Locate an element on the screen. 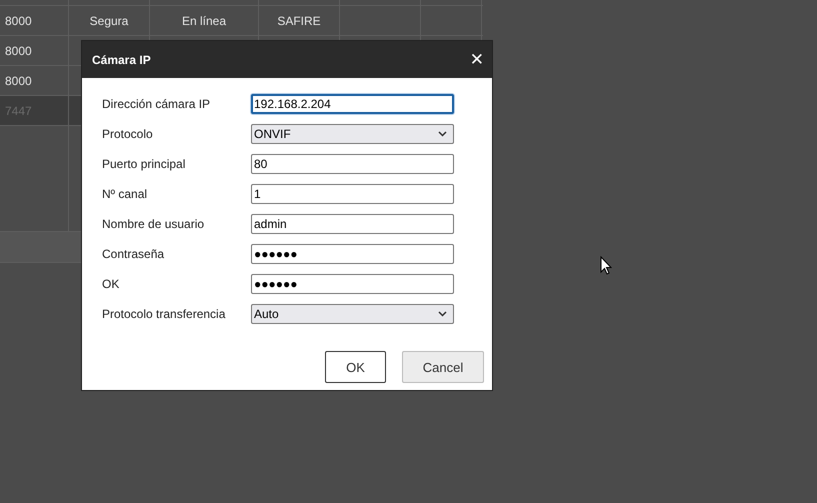  input-field: 1 is located at coordinates (352, 194).